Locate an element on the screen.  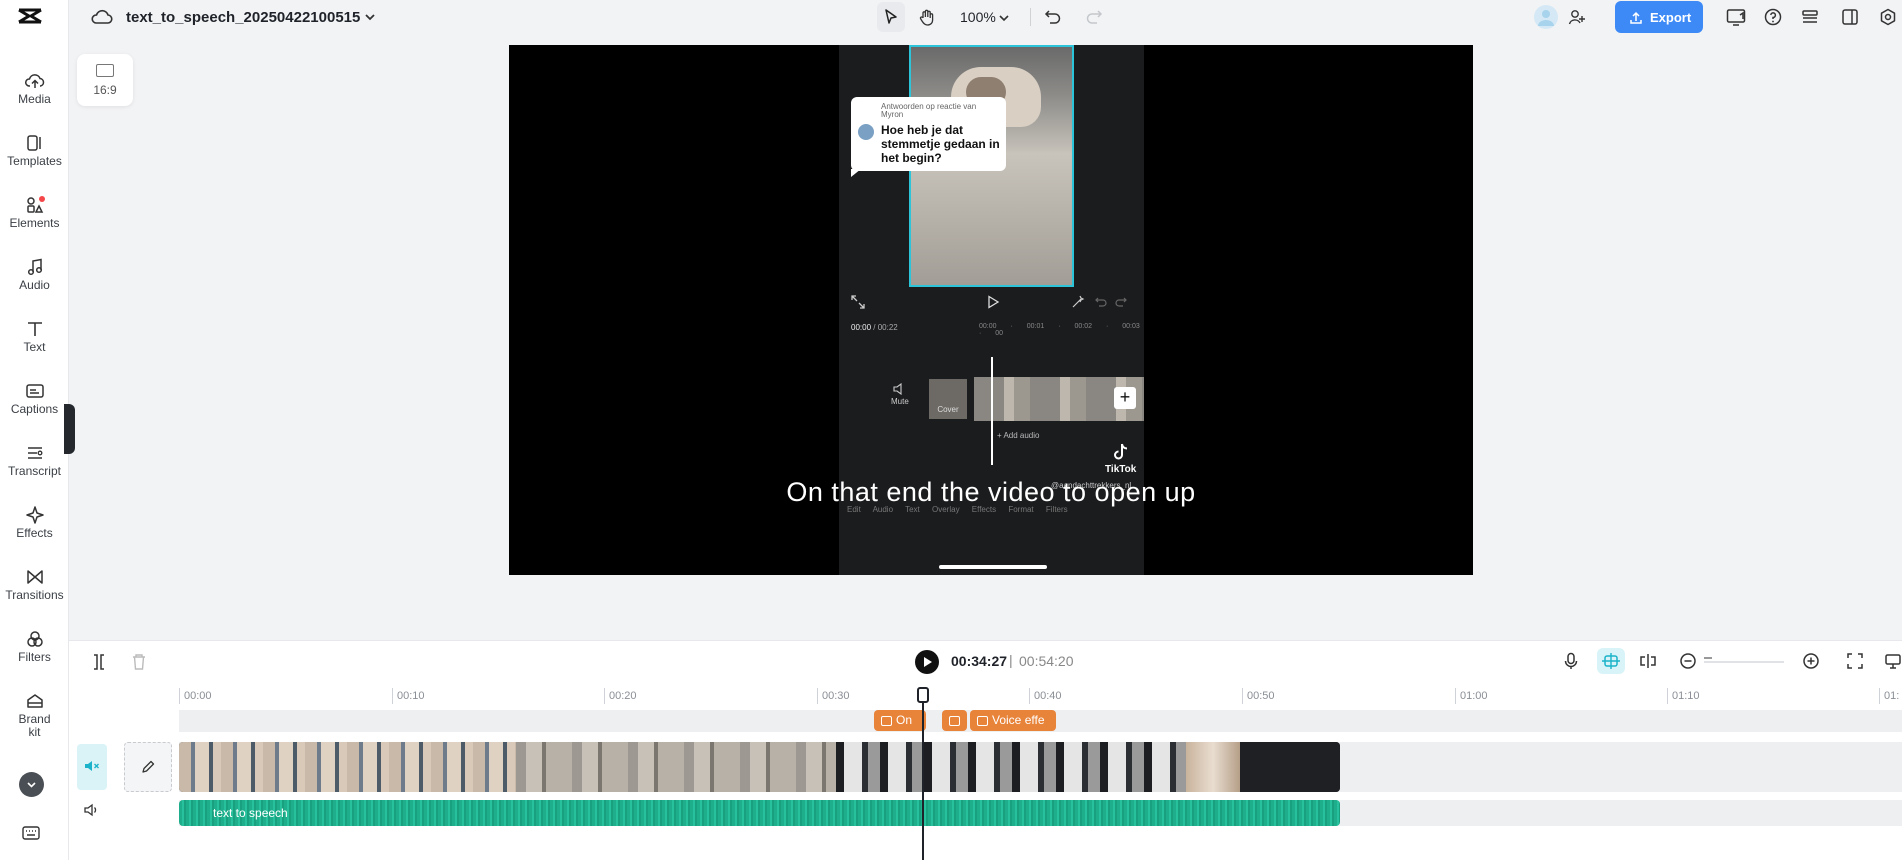
timeline-zoom-knob is located at coordinates (1708, 658).